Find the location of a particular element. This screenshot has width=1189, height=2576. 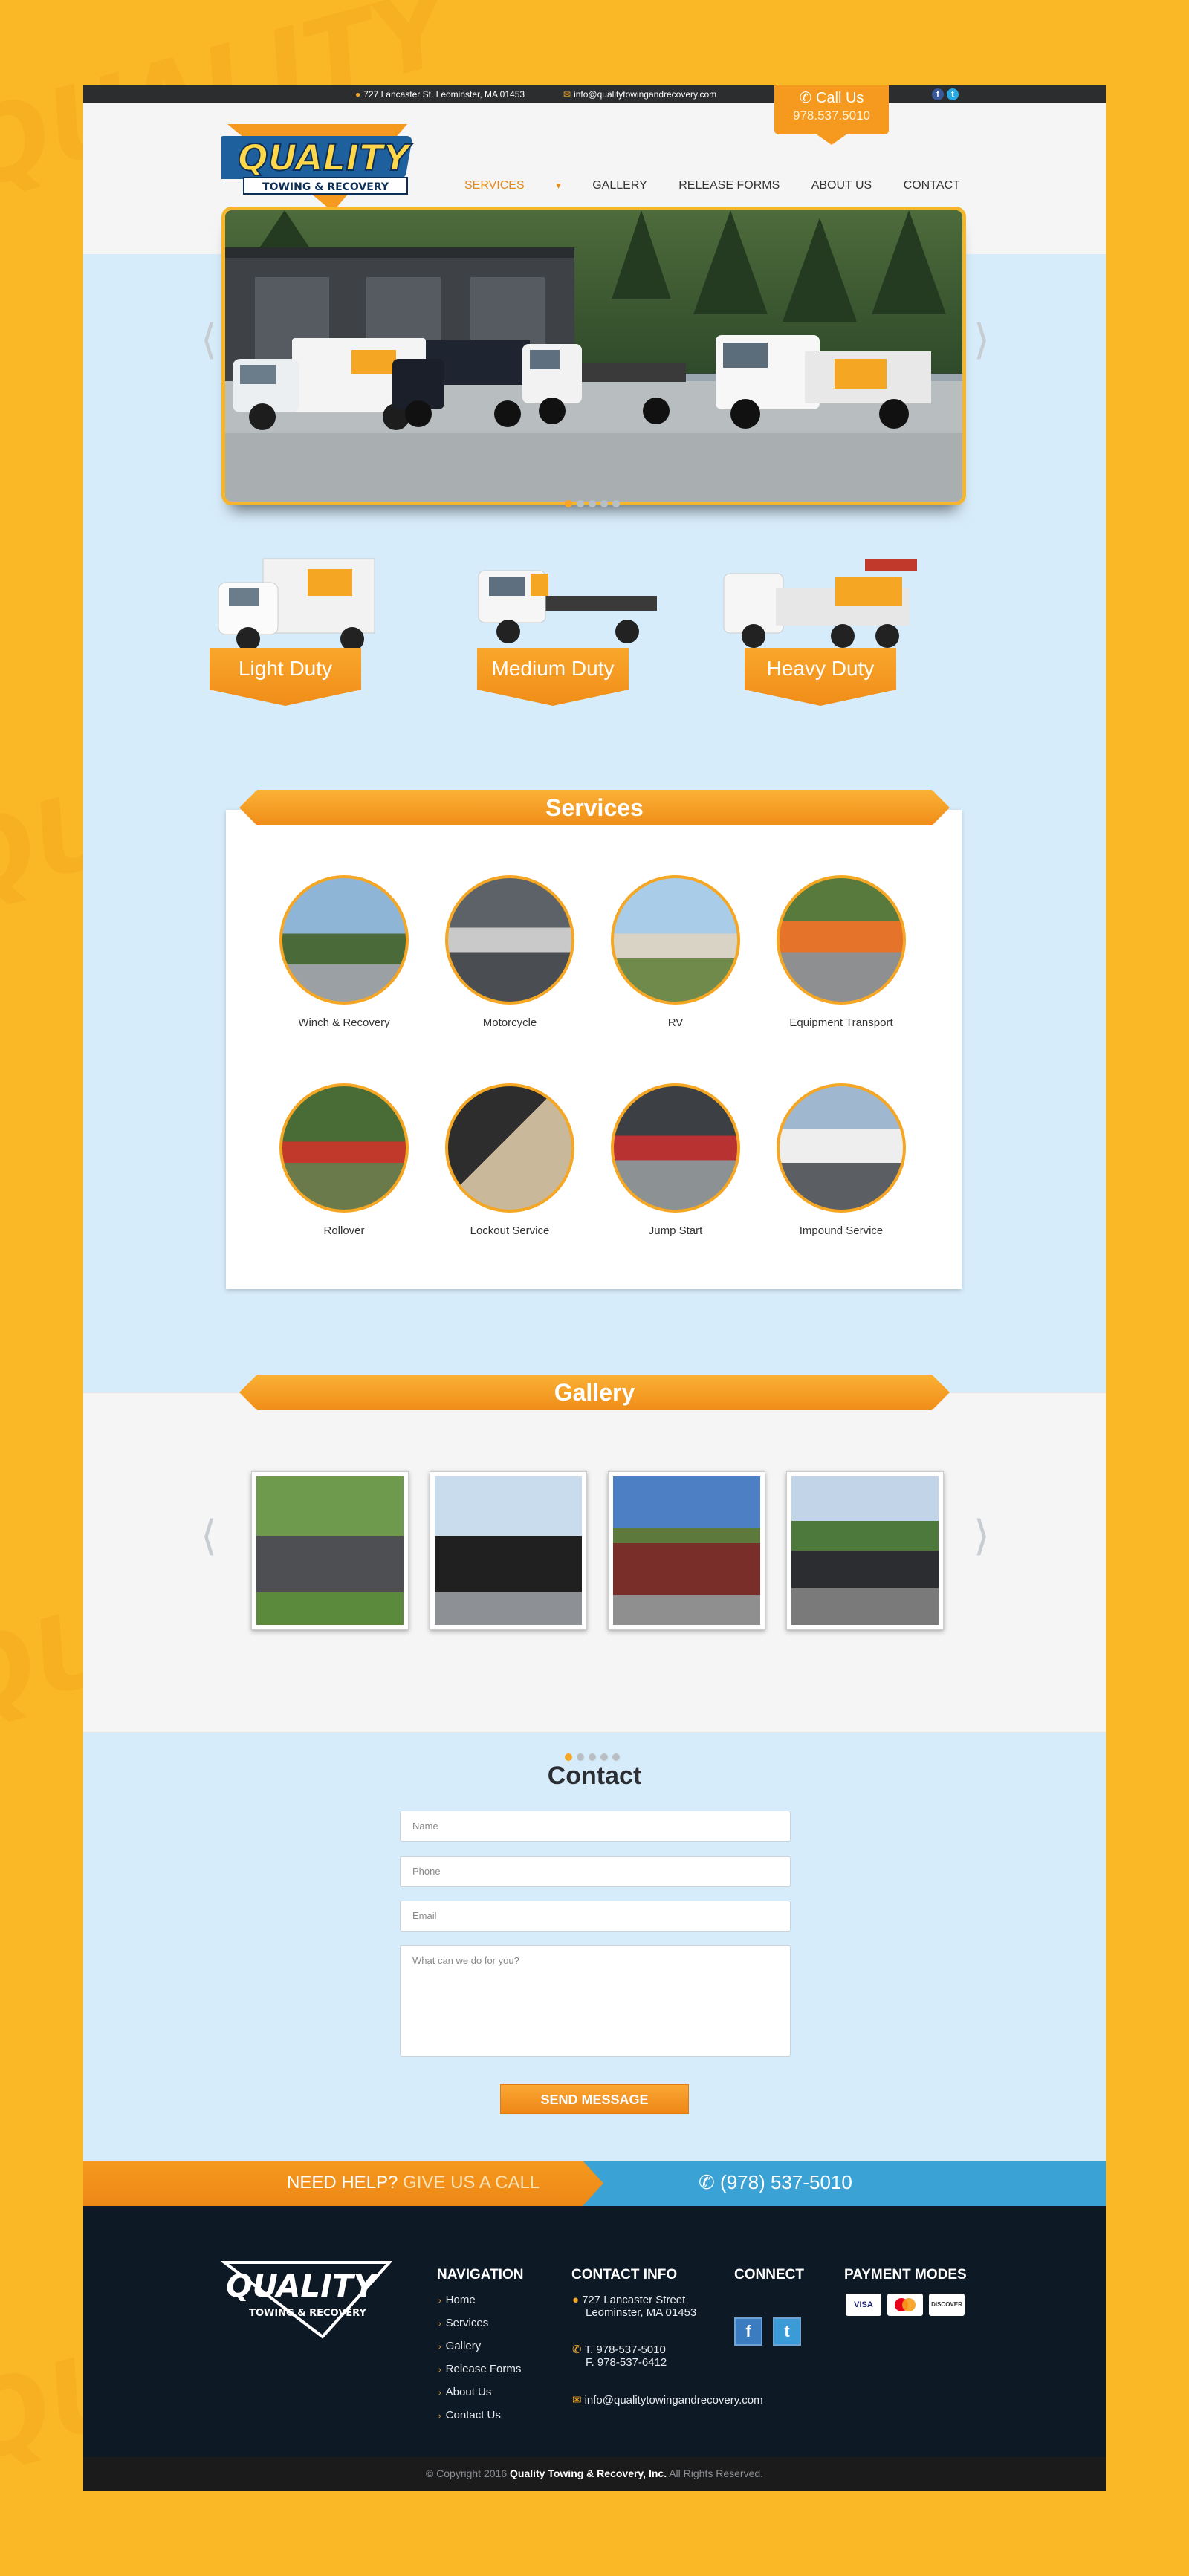

slider-dots is located at coordinates (592, 503).